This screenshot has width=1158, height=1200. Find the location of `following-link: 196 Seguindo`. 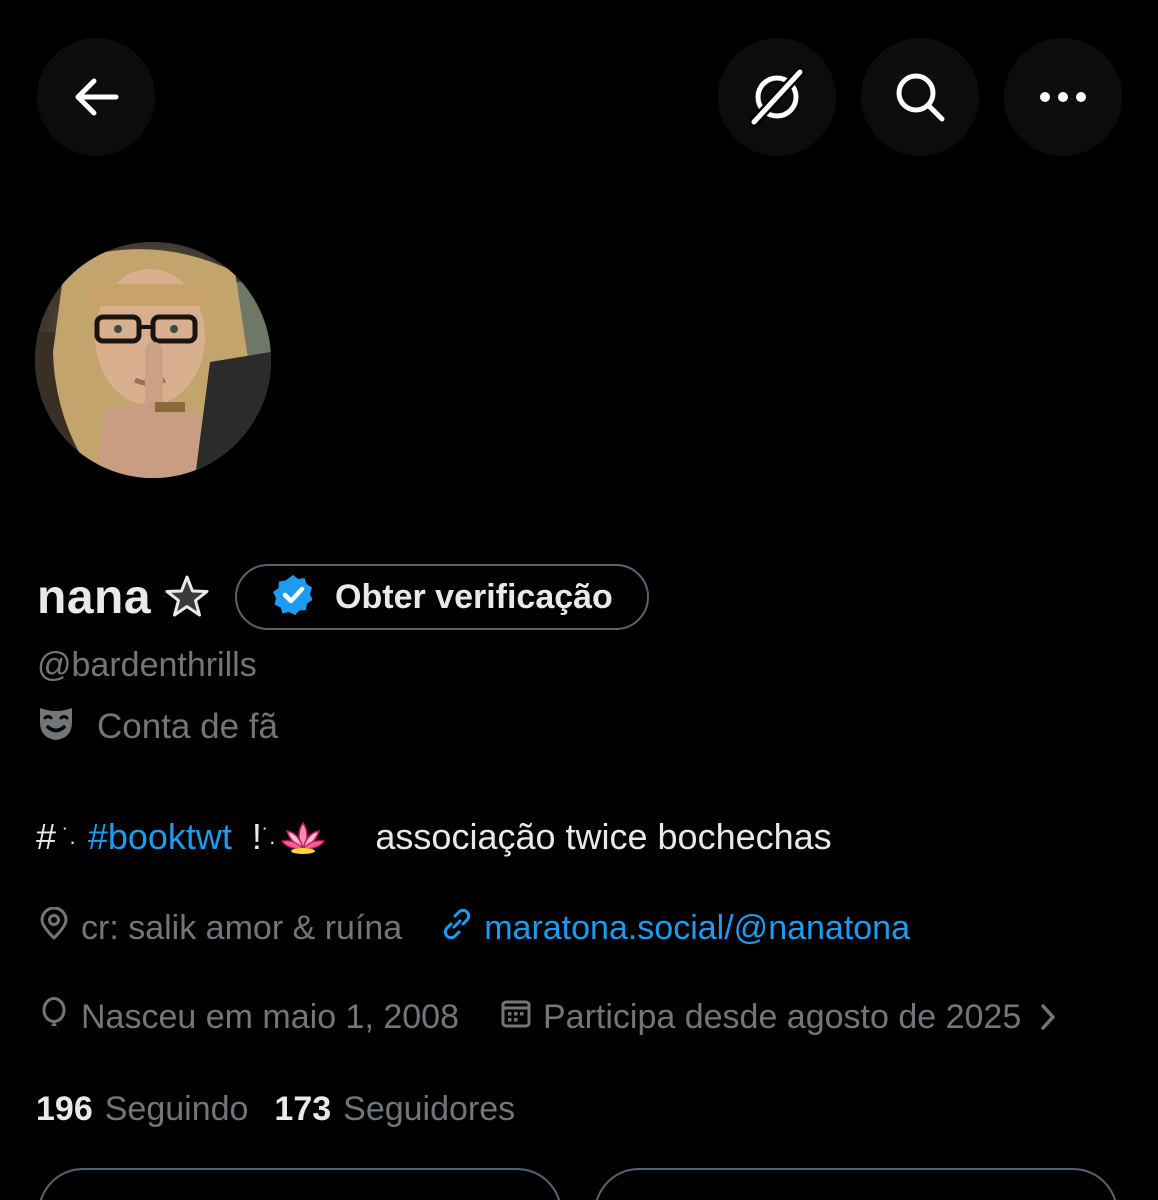

following-link: 196 Seguindo is located at coordinates (142, 1109).